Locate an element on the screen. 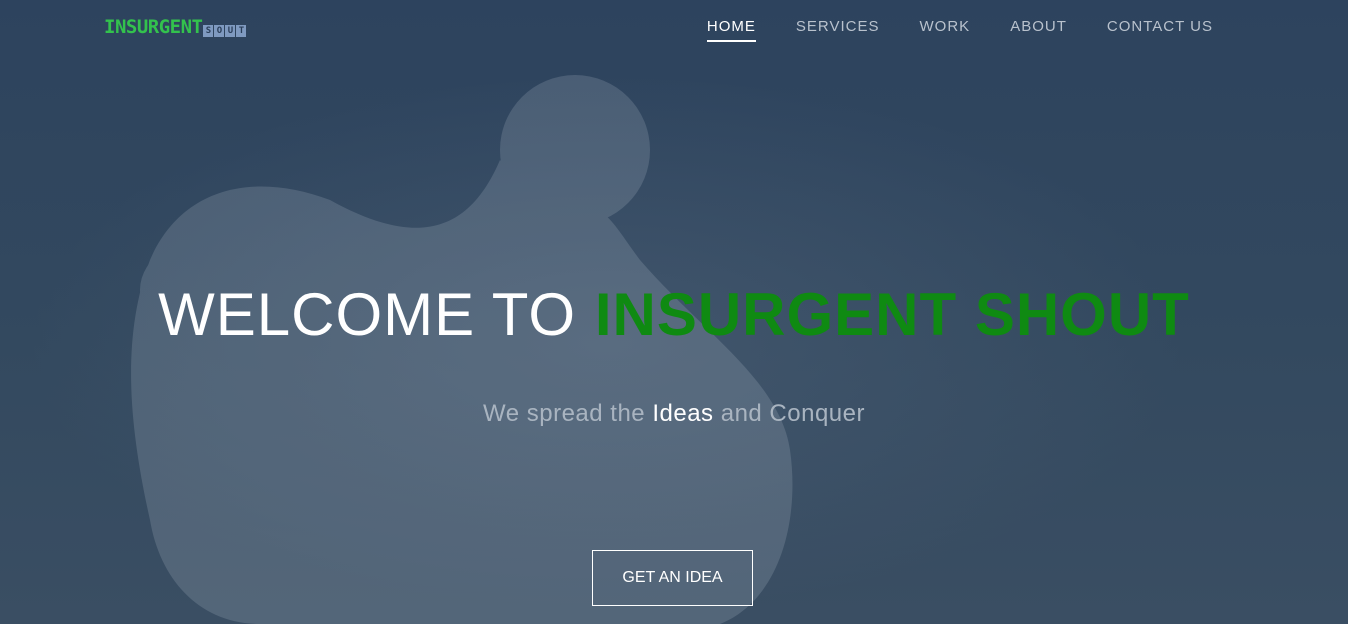 Image resolution: width=1348 pixels, height=624 pixels. headline-welcome: WELCOME TO is located at coordinates (367, 314).